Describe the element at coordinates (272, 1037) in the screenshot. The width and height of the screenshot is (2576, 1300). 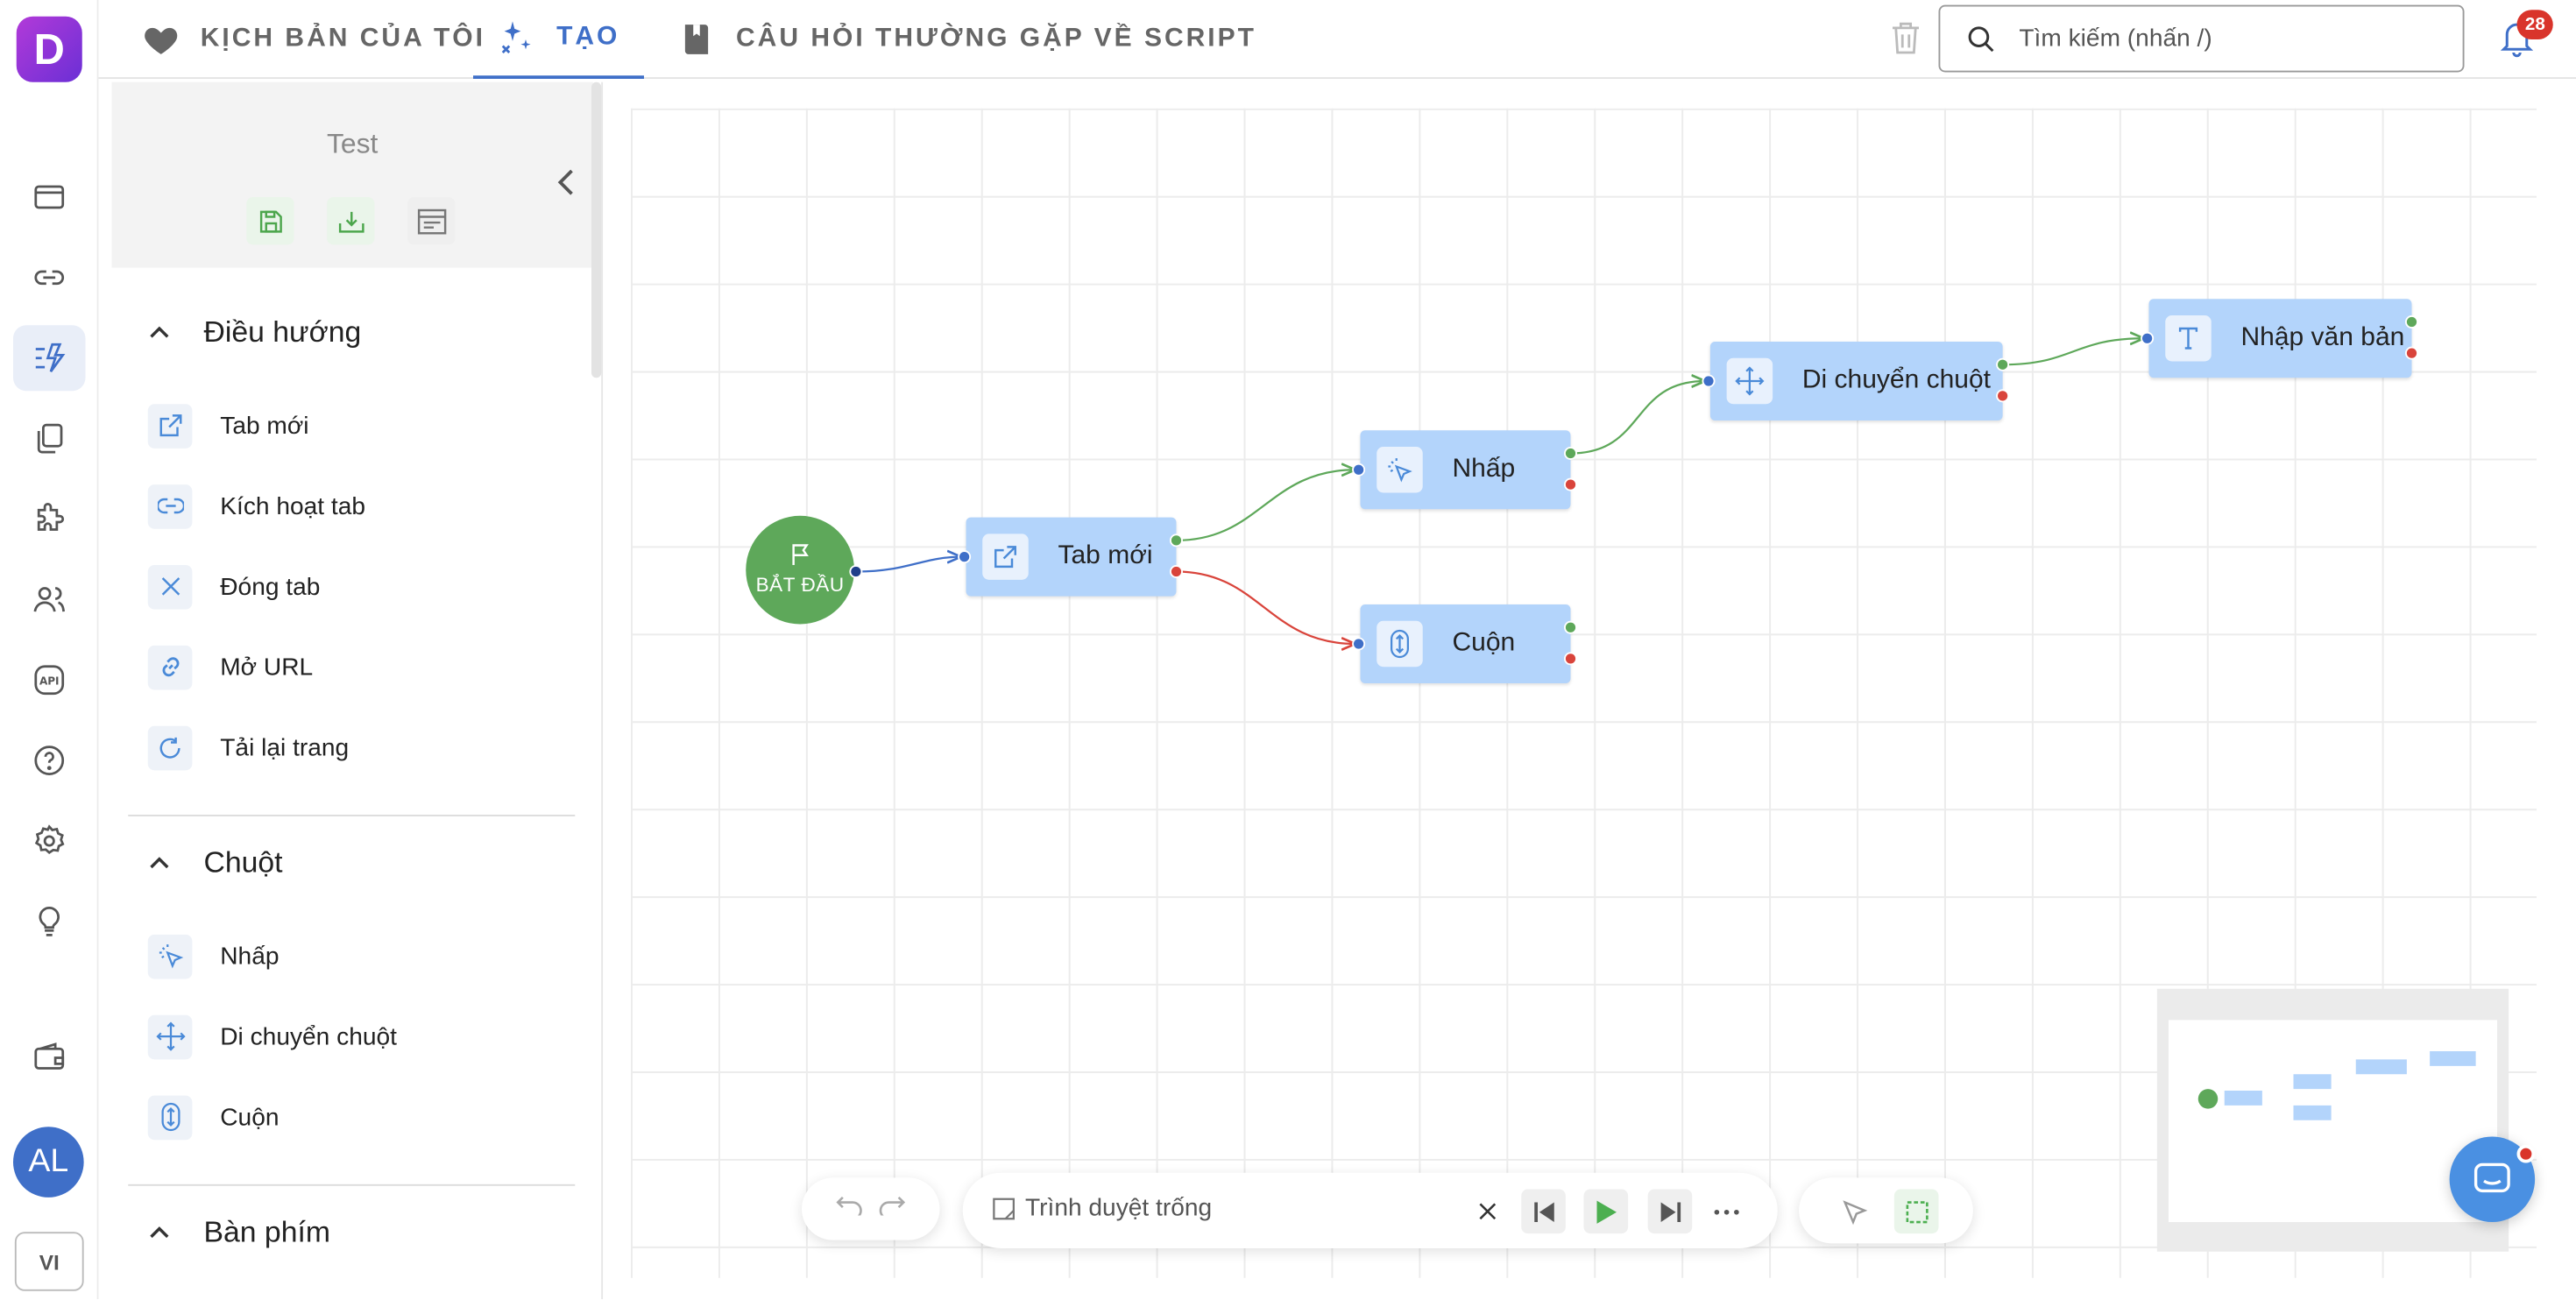
I see `action-move-mouse: Di chuyển chuột` at that location.